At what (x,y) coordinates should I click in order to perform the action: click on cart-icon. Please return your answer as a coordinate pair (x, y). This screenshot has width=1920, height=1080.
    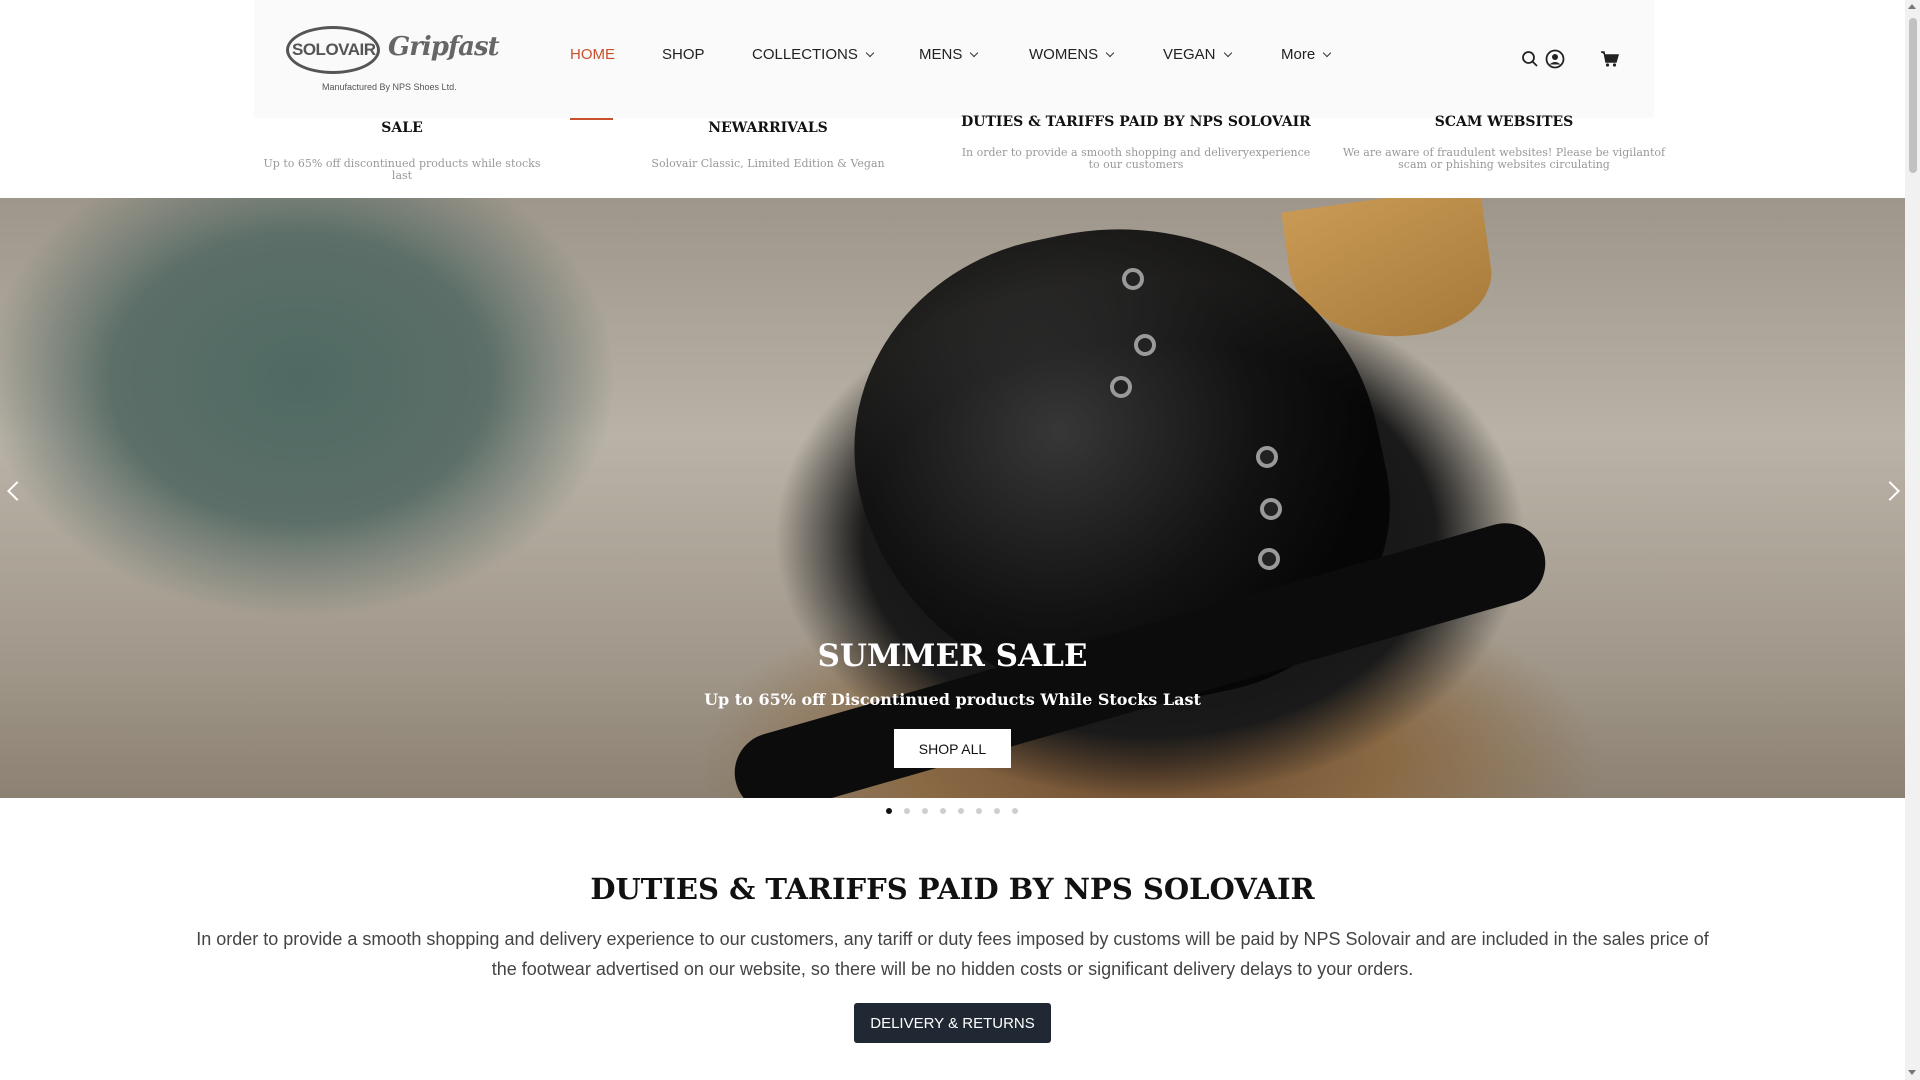
    Looking at the image, I should click on (1610, 61).